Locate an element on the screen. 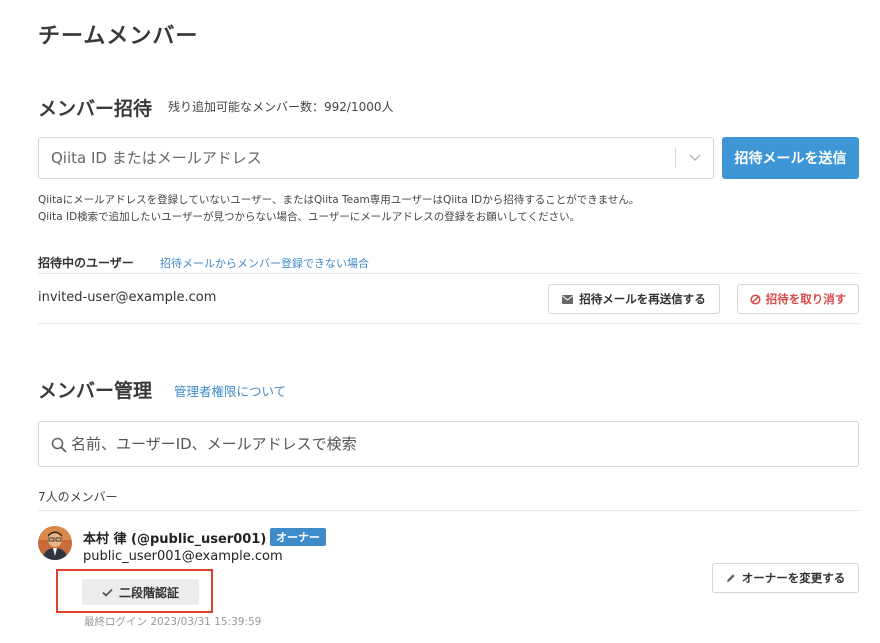 The image size is (880, 643). remaining-member-count: 残り追加可能なメンバー数：992/1000人 is located at coordinates (281, 107).